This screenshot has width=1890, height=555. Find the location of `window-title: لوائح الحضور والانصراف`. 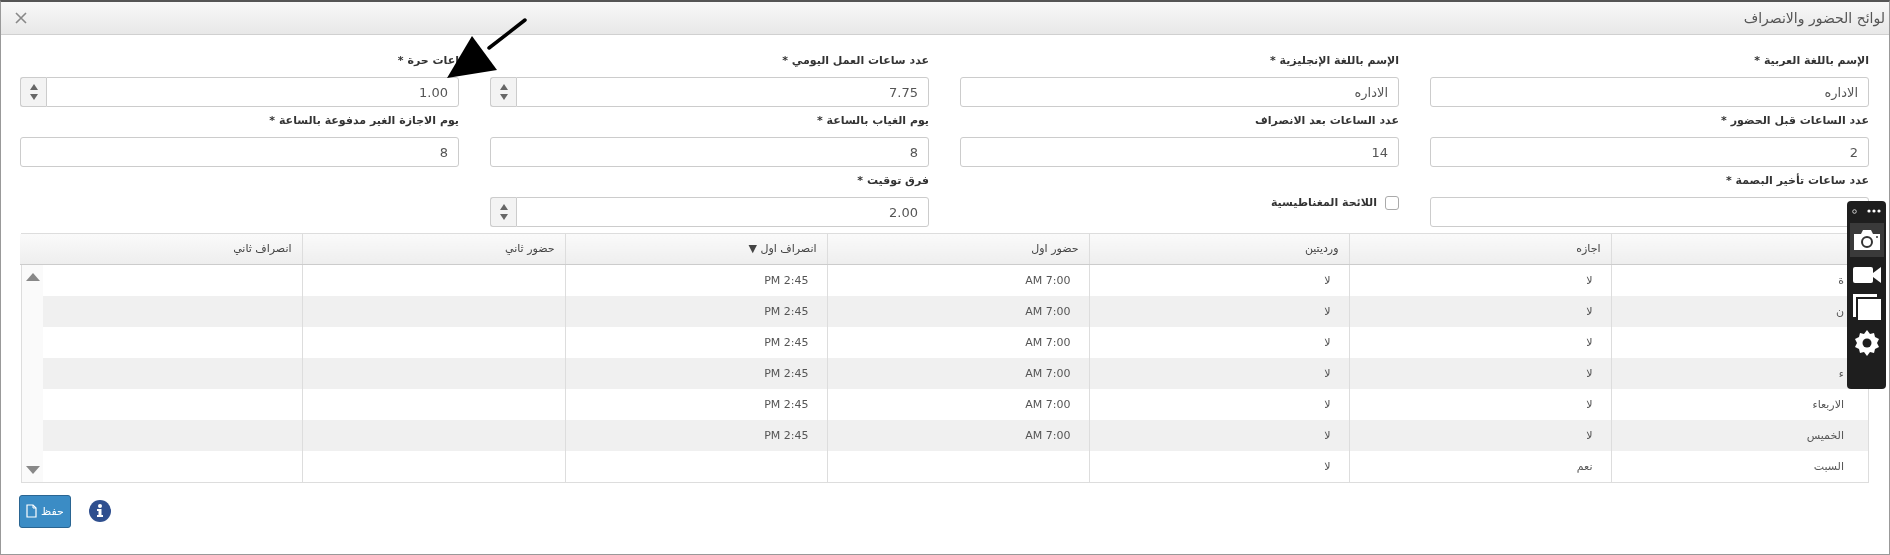

window-title: لوائح الحضور والانصراف is located at coordinates (1814, 18).